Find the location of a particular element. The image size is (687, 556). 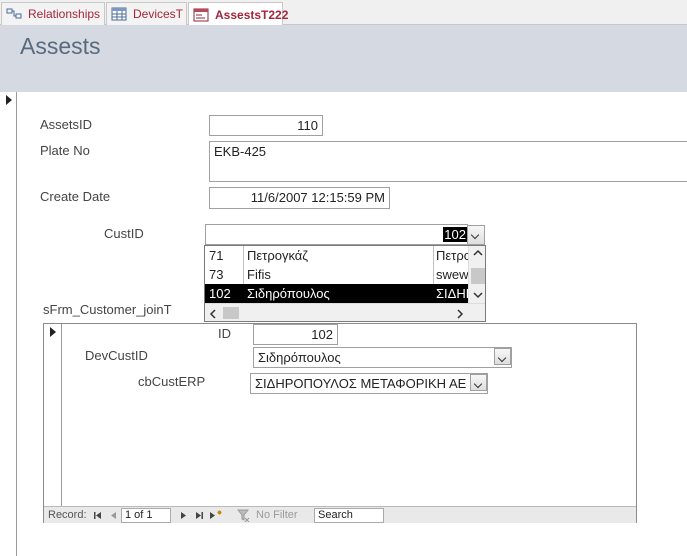

cbcusterp-label: cbCustERP is located at coordinates (172, 381).